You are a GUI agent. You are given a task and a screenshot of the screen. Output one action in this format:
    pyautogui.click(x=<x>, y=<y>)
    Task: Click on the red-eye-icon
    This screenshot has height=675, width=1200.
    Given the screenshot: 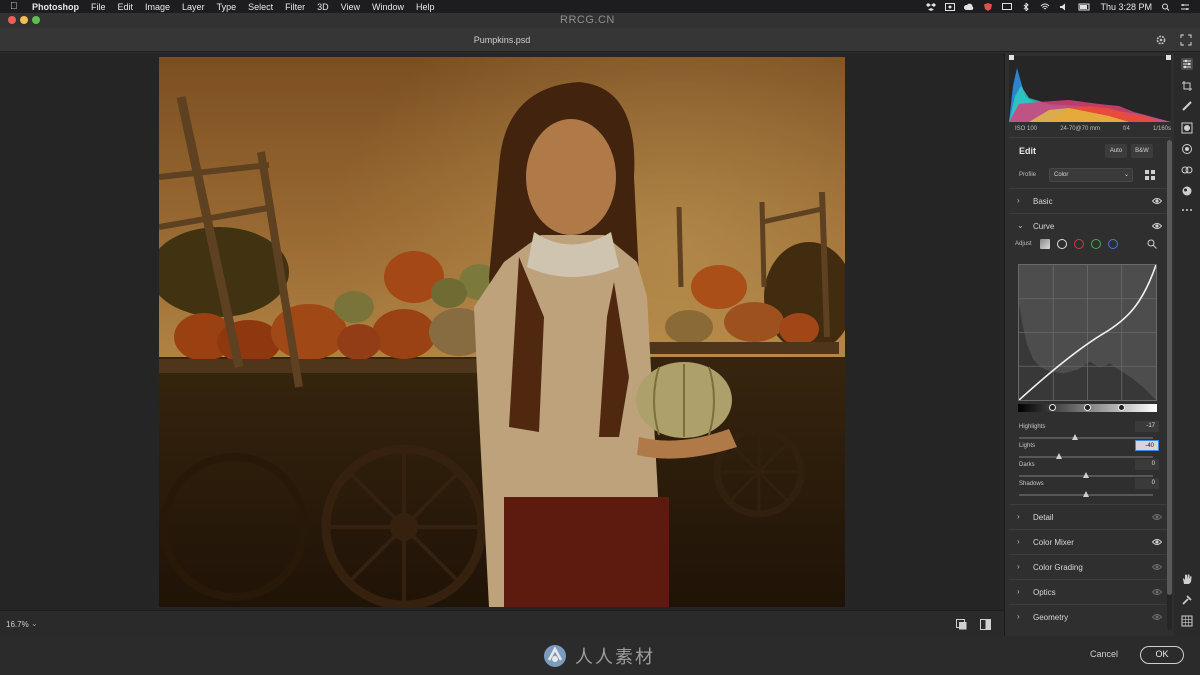 What is the action you would take?
    pyautogui.click(x=1187, y=149)
    